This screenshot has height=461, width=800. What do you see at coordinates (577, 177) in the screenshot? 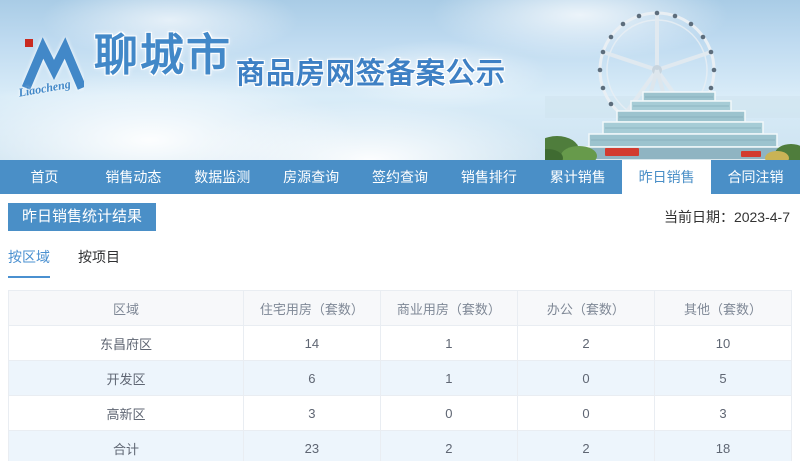
I see `nav-item-cumulative-sales: 累计销售` at bounding box center [577, 177].